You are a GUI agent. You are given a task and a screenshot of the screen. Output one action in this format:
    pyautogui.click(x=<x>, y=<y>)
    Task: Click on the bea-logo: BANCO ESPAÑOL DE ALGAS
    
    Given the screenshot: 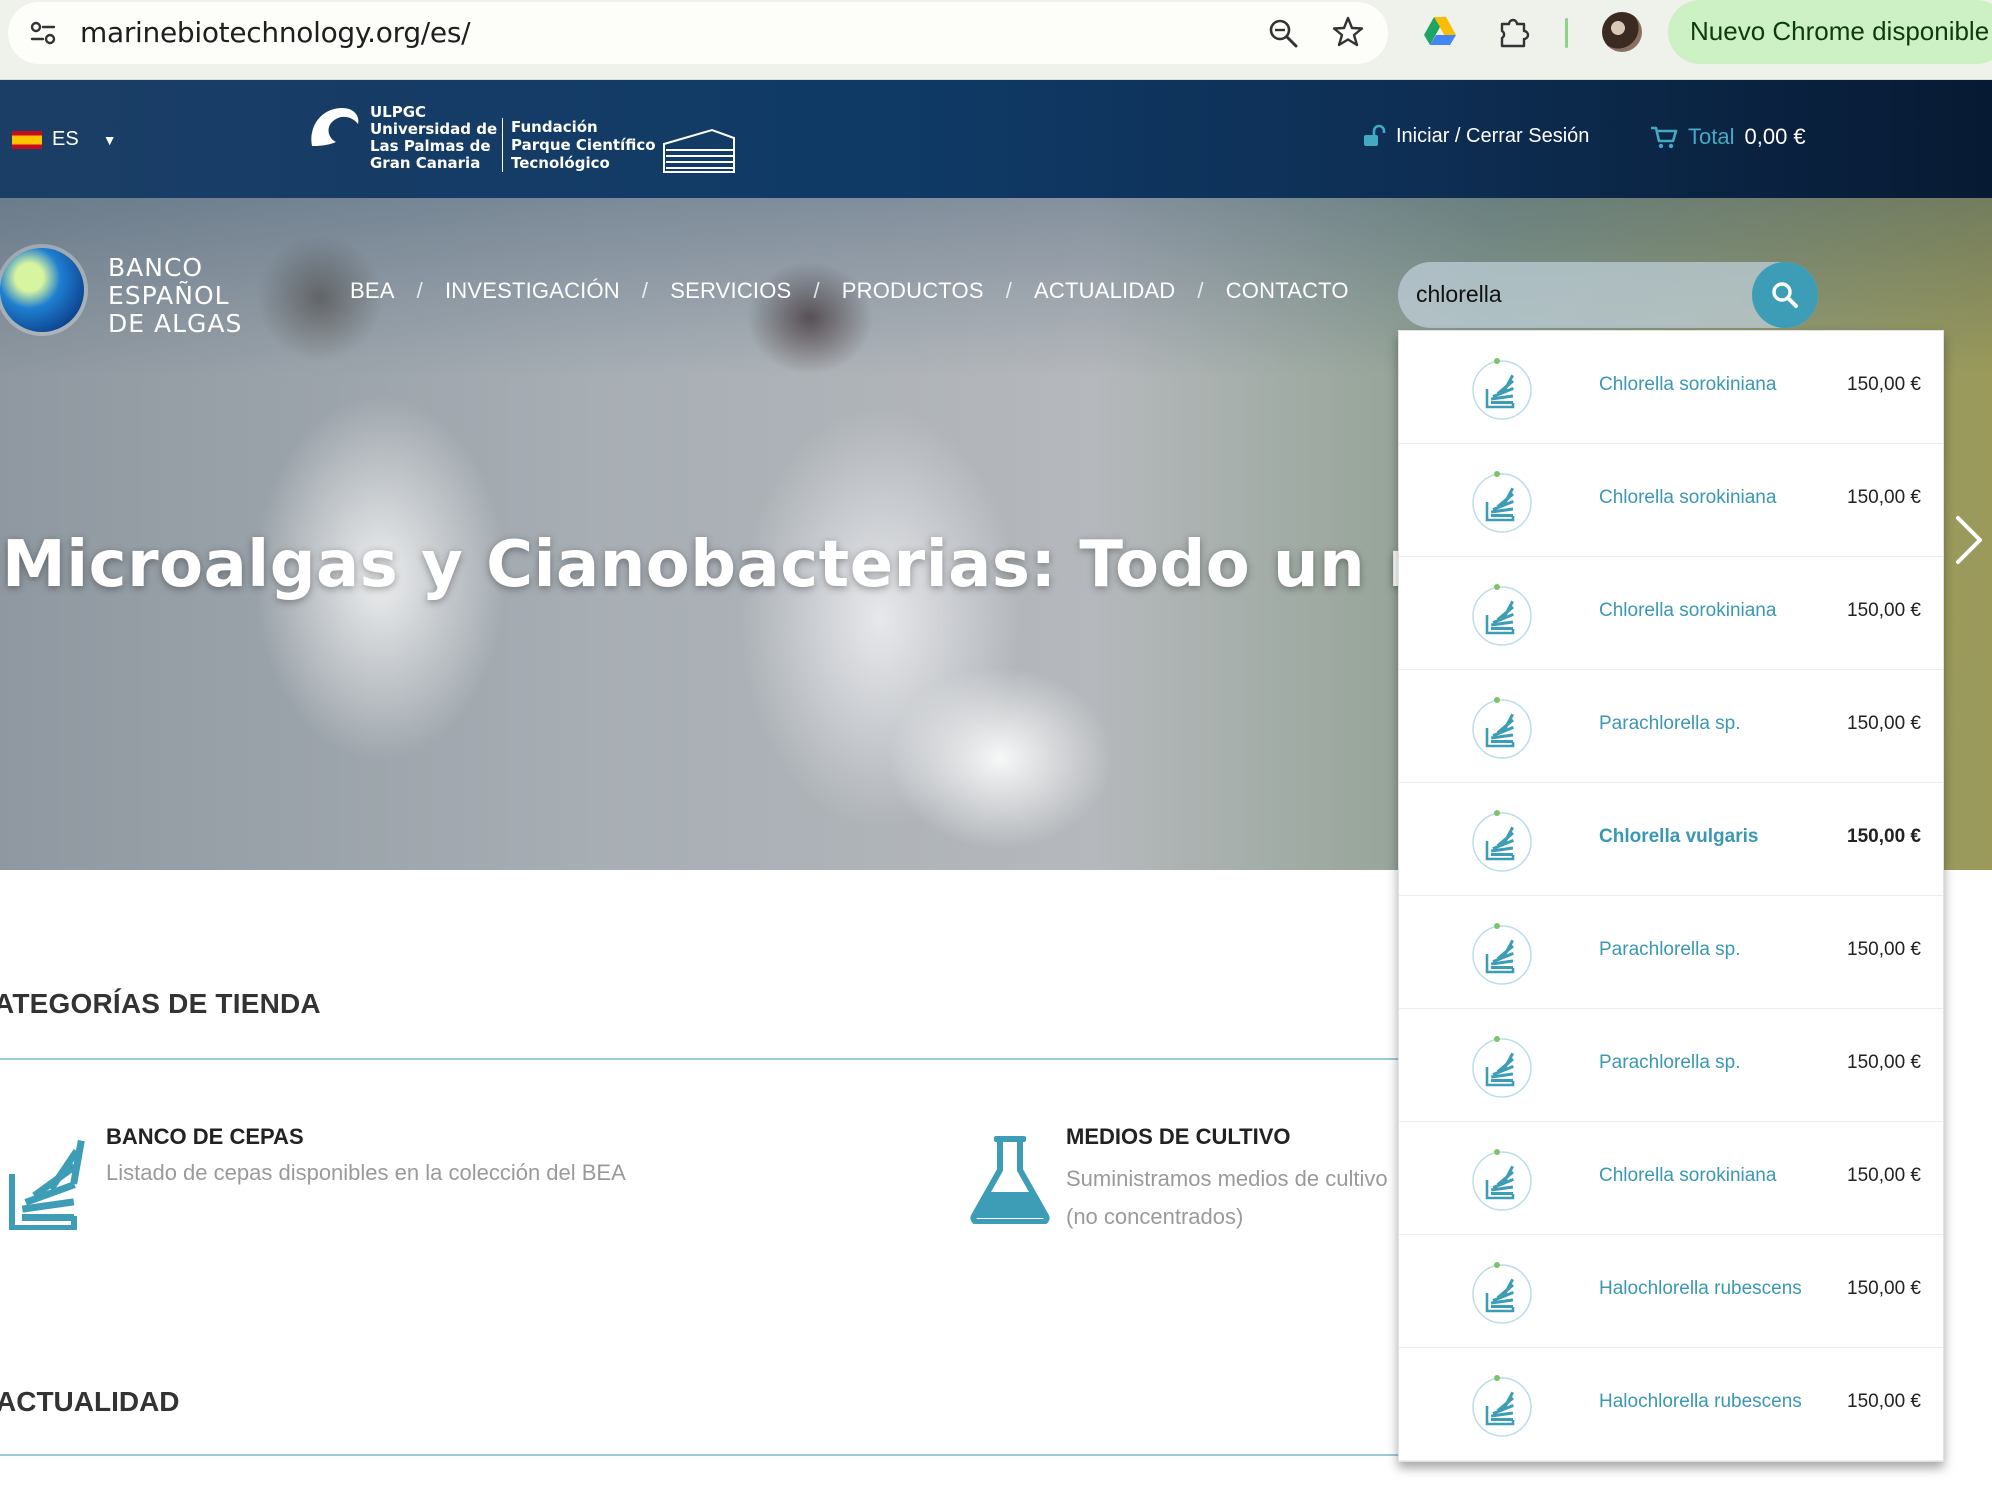 What is the action you would take?
    pyautogui.click(x=140, y=293)
    